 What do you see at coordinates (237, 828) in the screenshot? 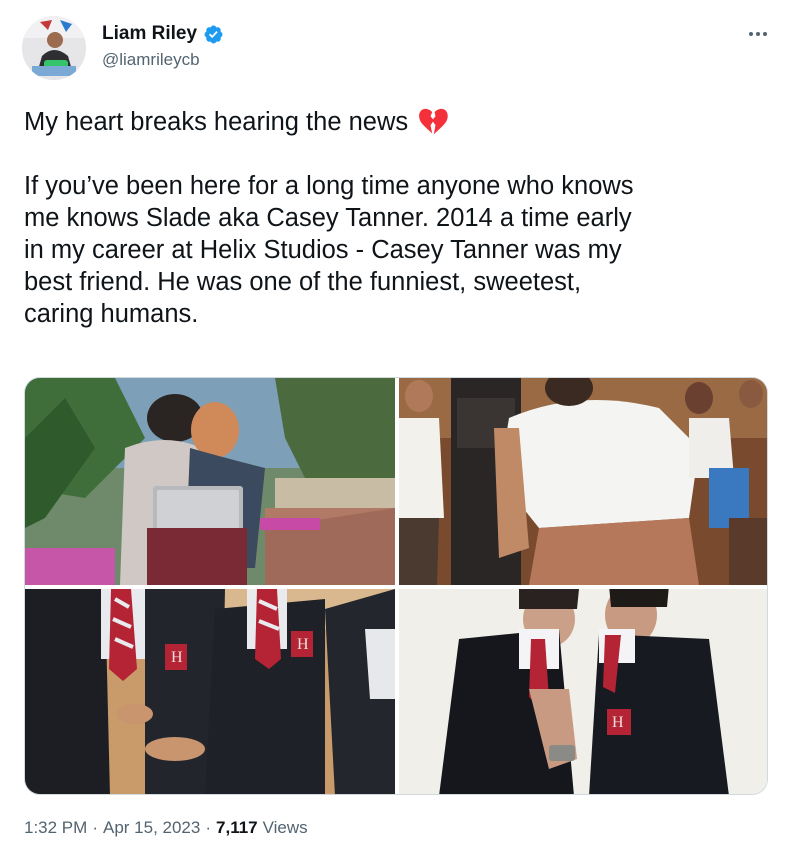
I see `views-count: 7,117` at bounding box center [237, 828].